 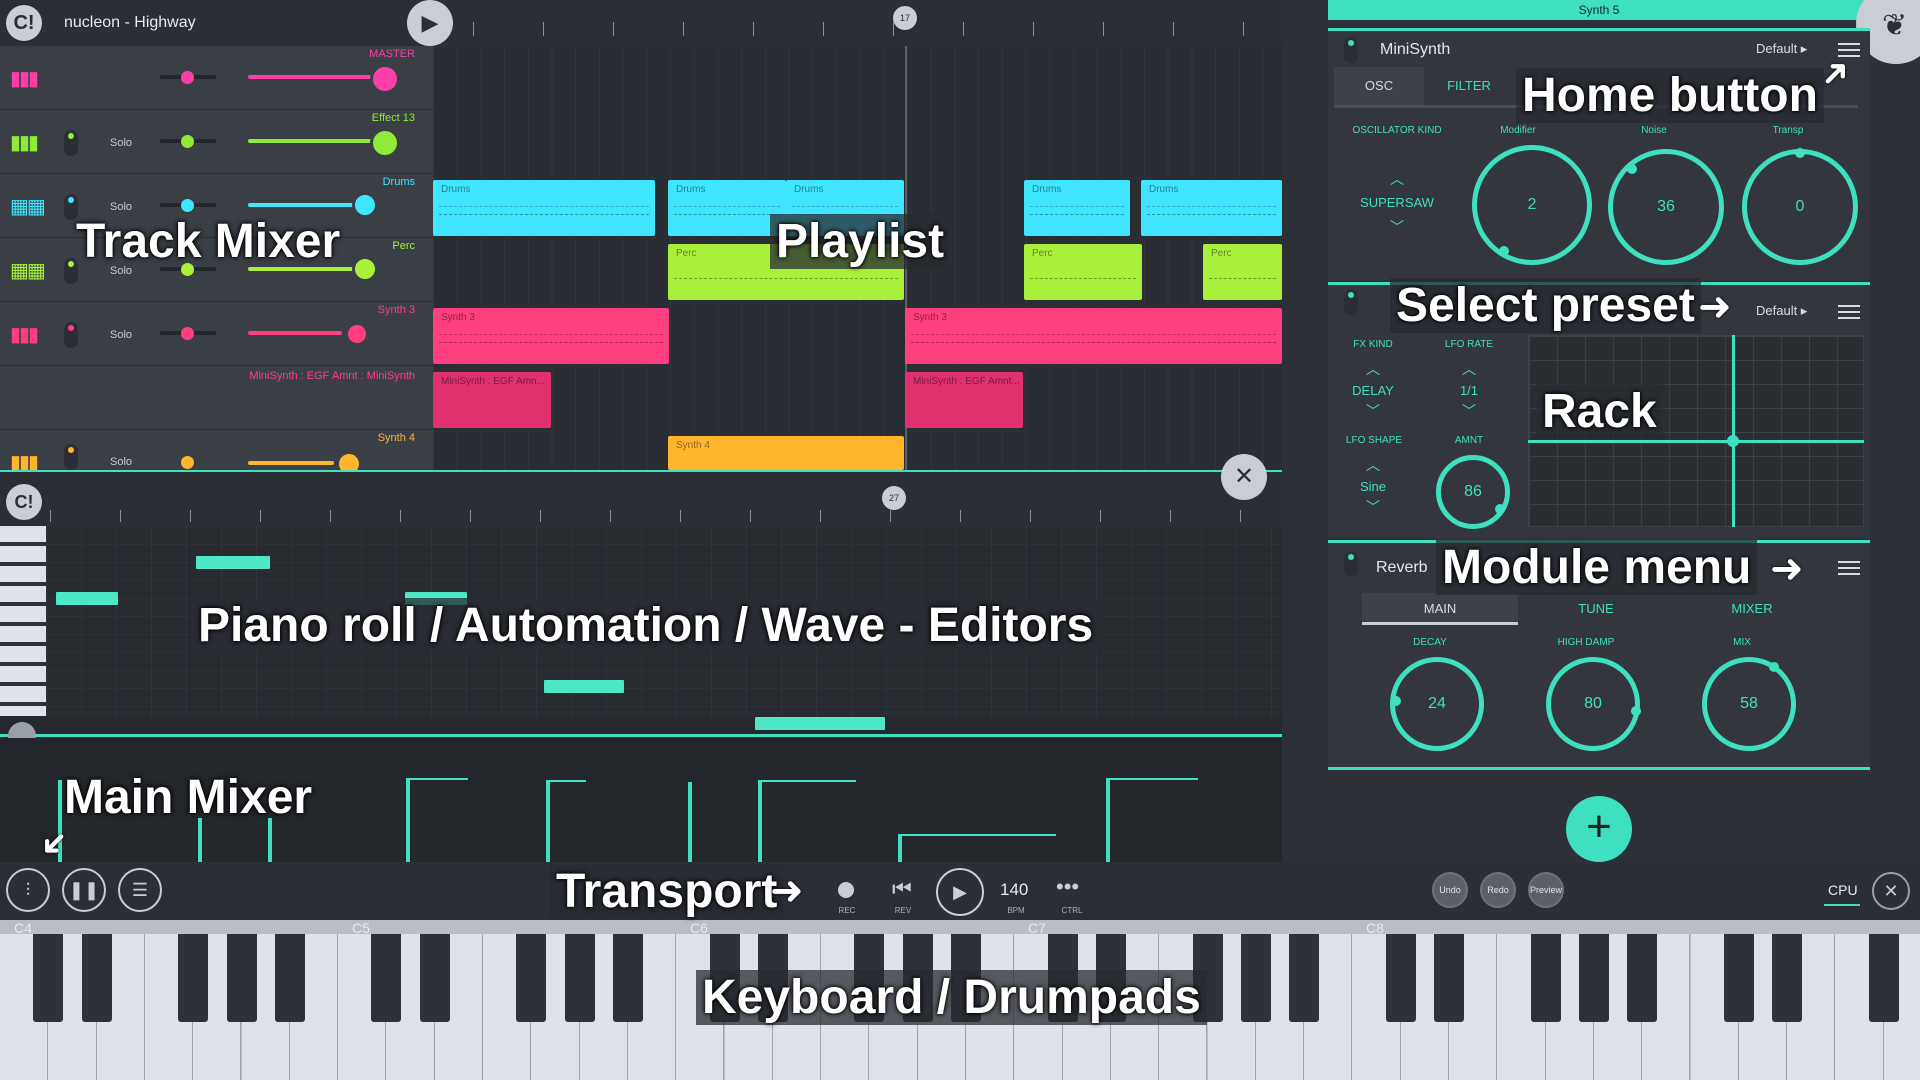 What do you see at coordinates (1397, 227) in the screenshot?
I see `osc-kind-down: ﹀` at bounding box center [1397, 227].